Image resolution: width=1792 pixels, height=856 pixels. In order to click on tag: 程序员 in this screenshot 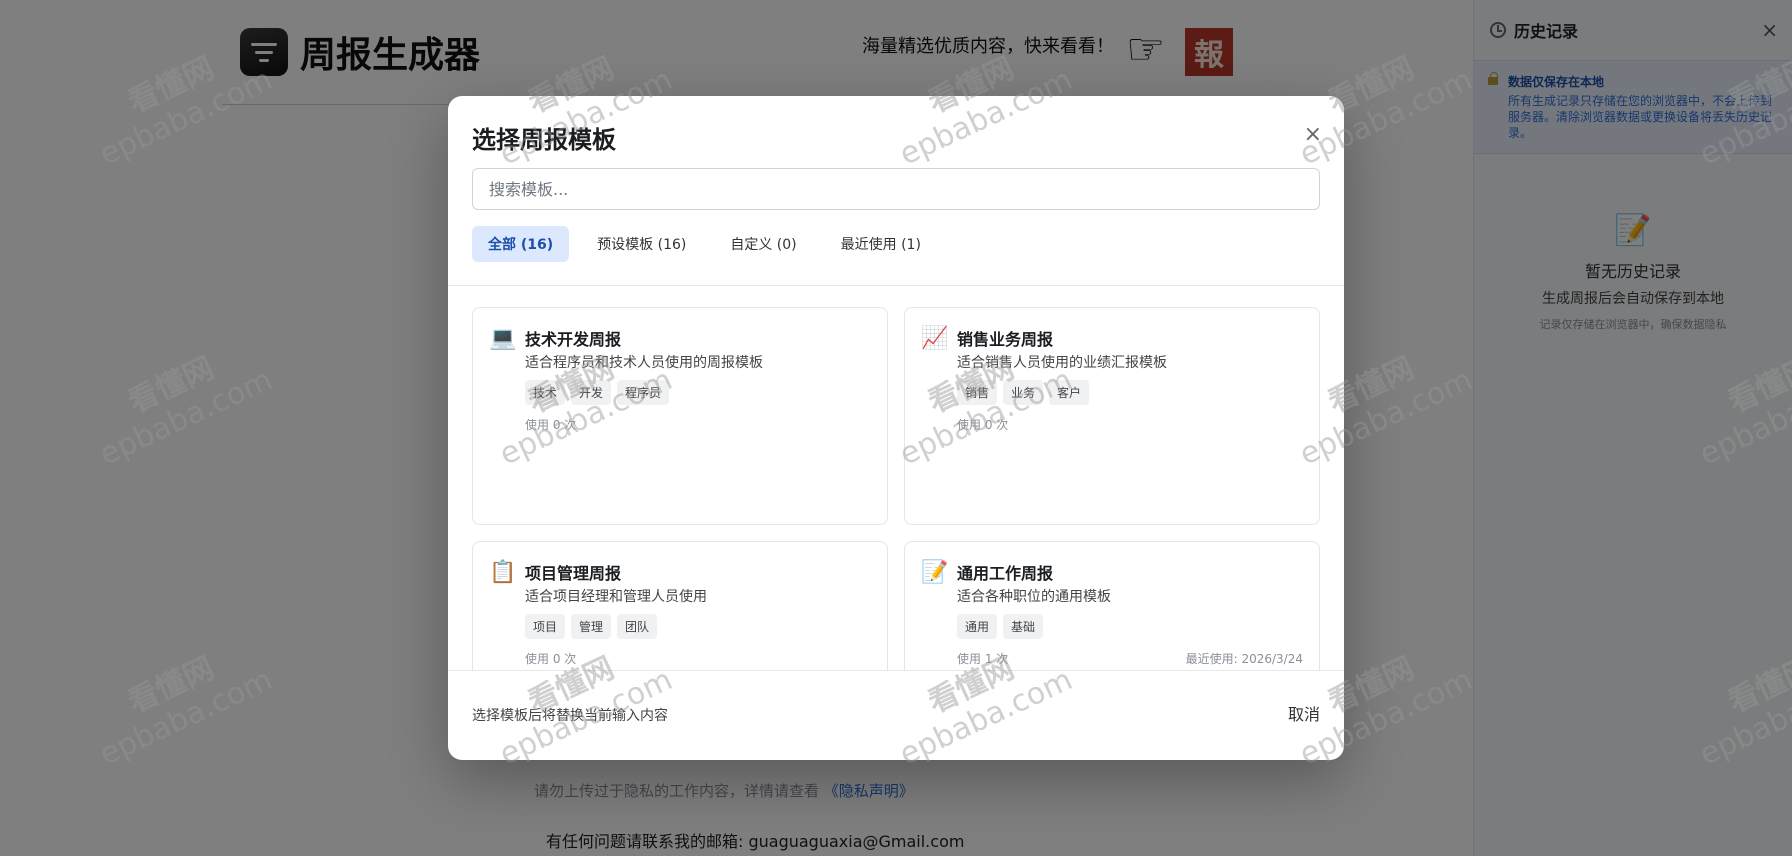, I will do `click(643, 392)`.